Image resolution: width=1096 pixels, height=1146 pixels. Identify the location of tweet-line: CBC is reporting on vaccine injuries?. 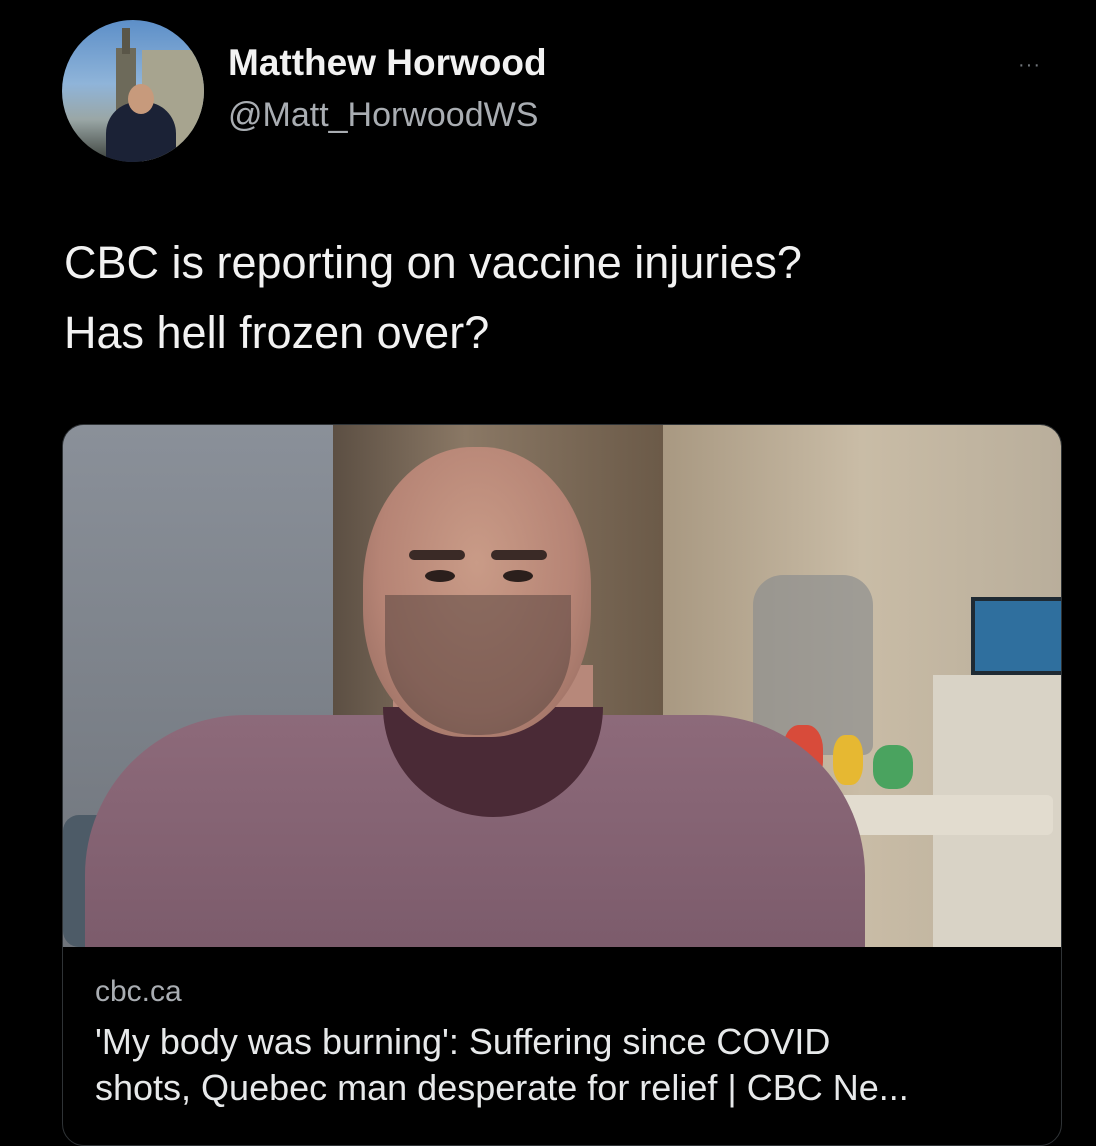
(433, 262).